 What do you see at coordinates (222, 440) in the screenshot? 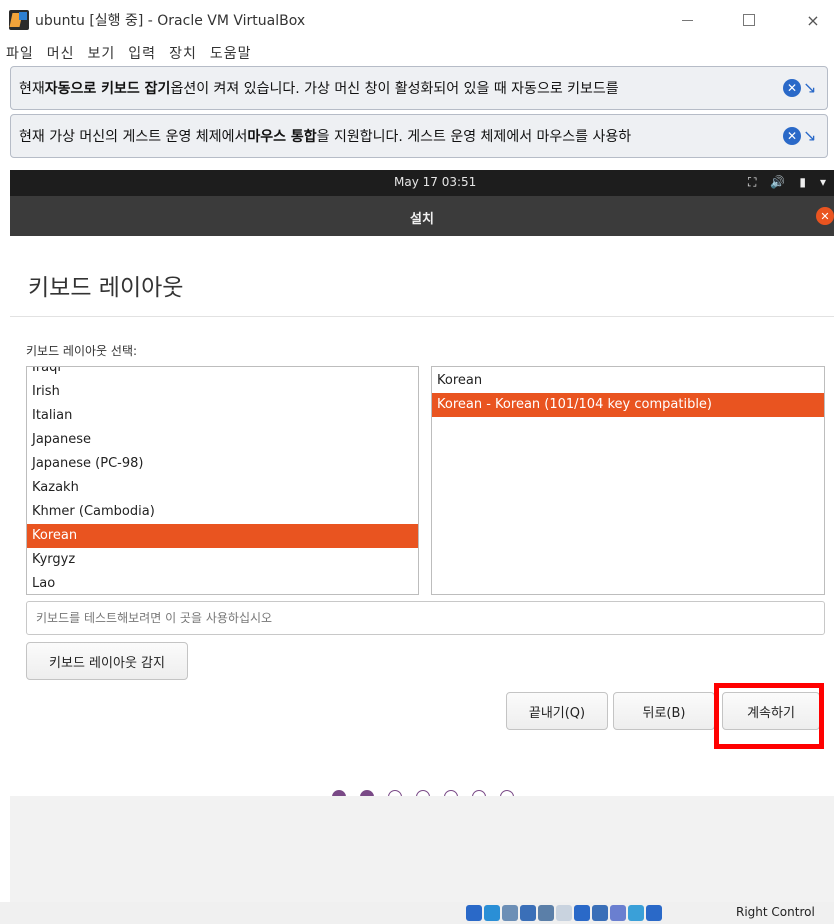
I see `list-item: Japanese` at bounding box center [222, 440].